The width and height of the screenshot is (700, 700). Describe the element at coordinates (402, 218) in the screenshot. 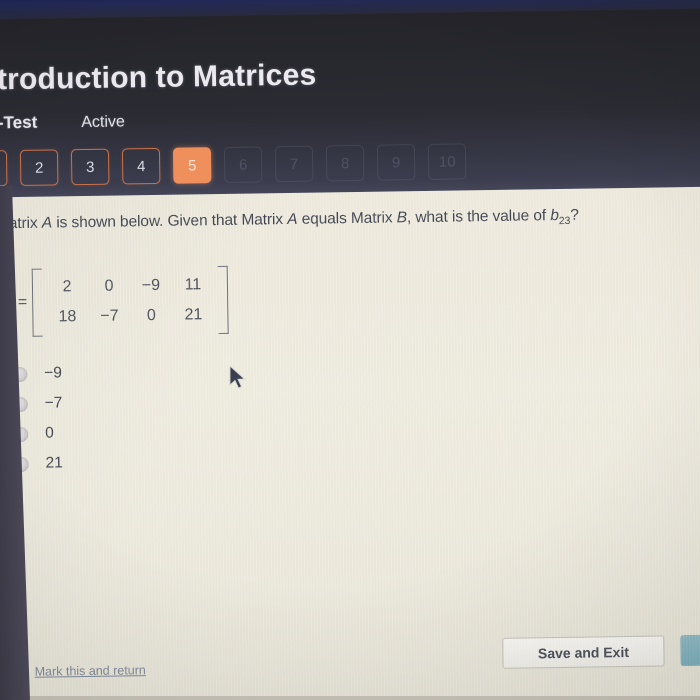

I see `question-matrix-b: B` at that location.